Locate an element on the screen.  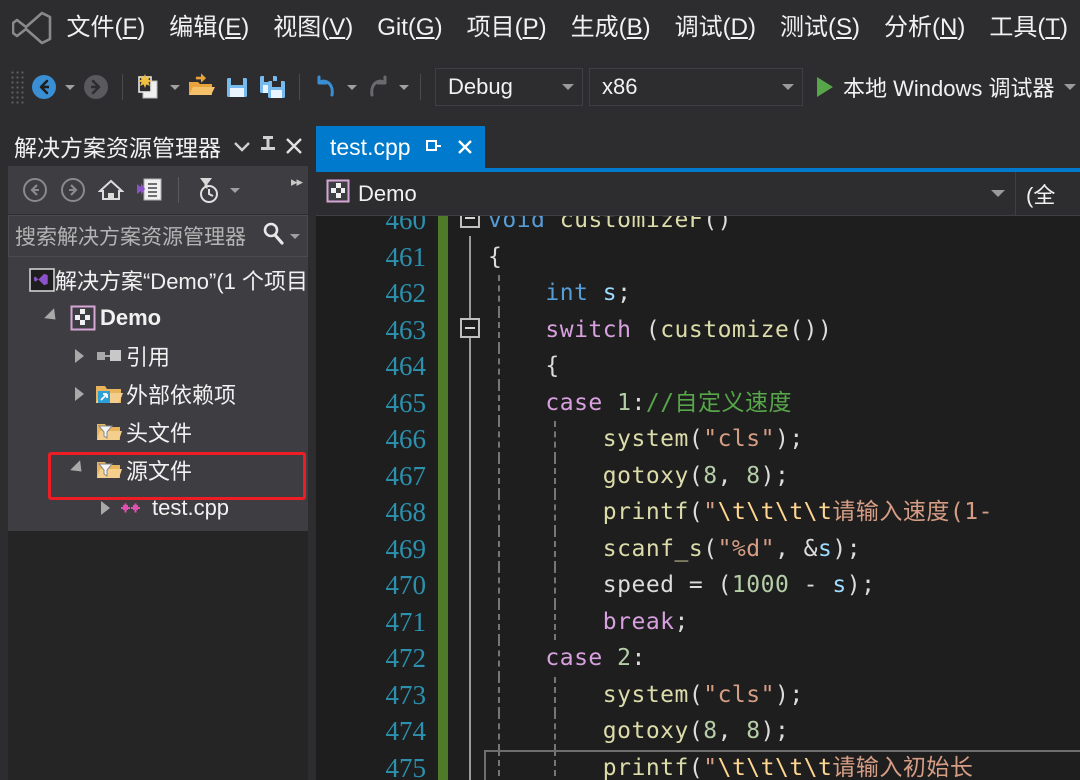
back-icon is located at coordinates (35, 190).